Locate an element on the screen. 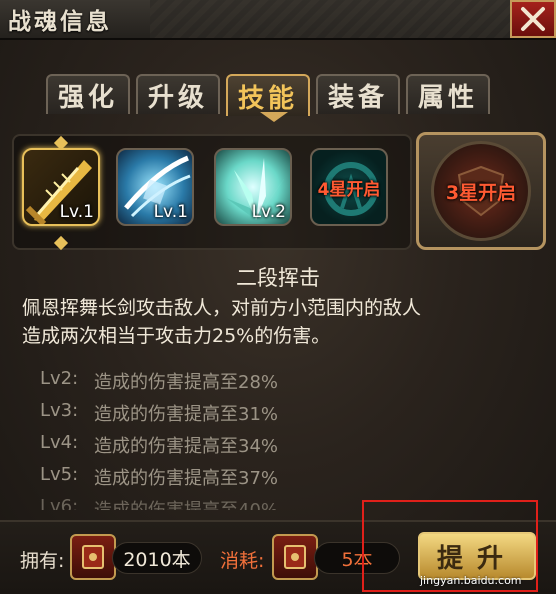 The height and width of the screenshot is (594, 556). tab-skills: 技能 is located at coordinates (268, 95).